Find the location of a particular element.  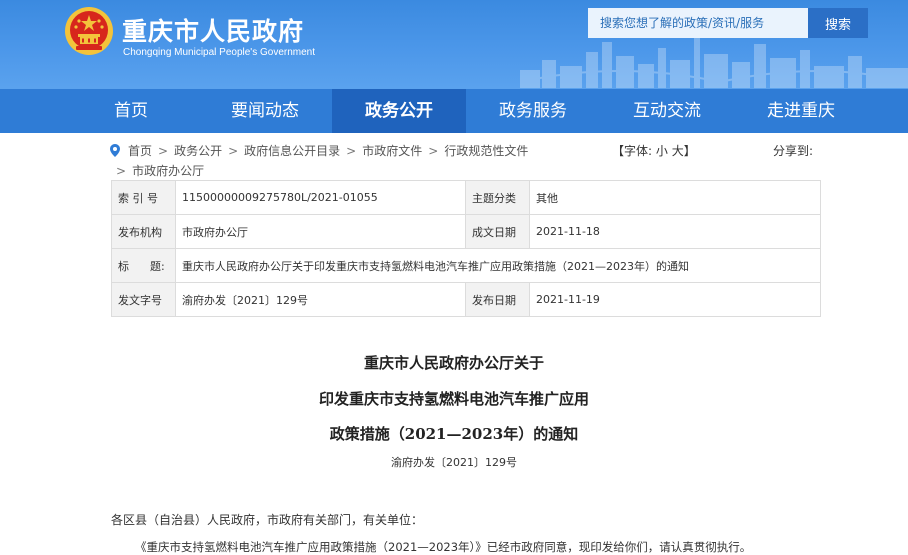

salutation-text: 各区县（自治县）人民政府，市政府有关部门，有关单位： is located at coordinates (267, 520).